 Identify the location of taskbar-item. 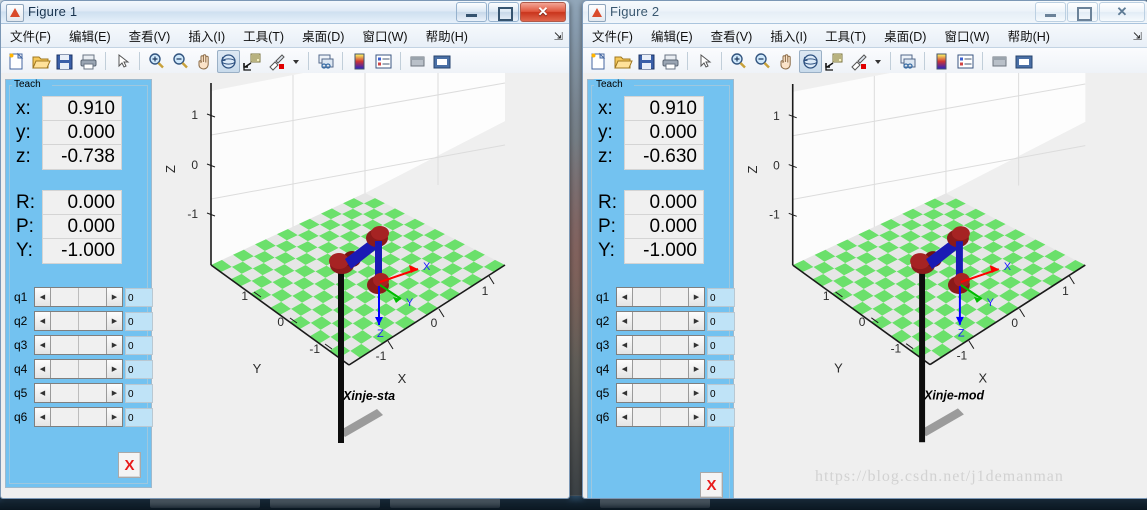
(205, 503).